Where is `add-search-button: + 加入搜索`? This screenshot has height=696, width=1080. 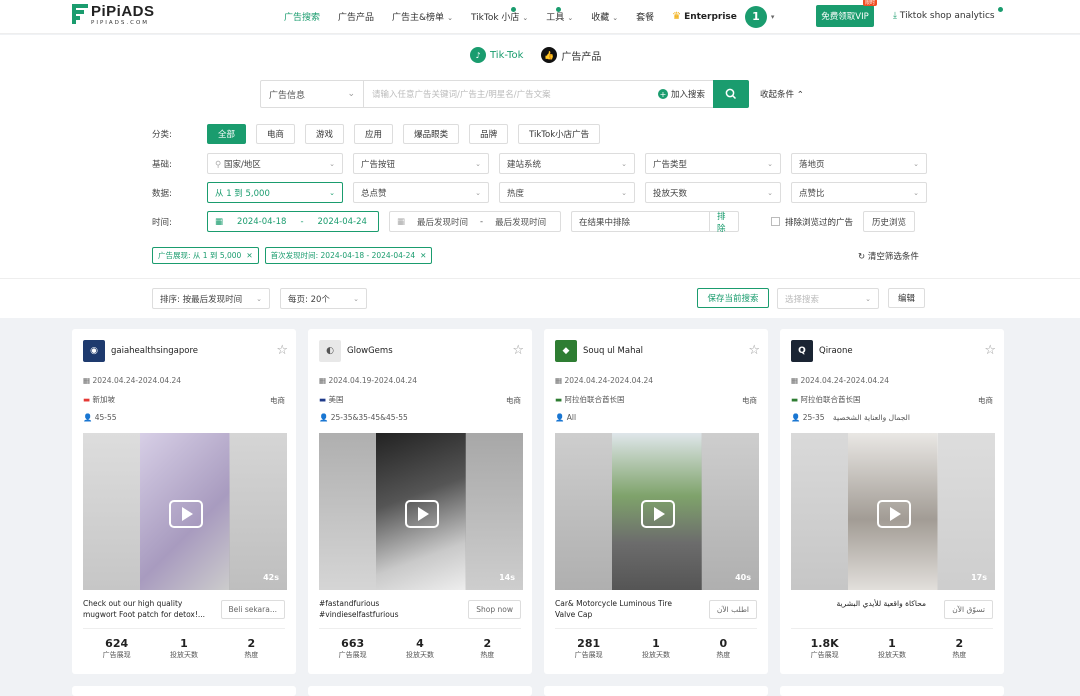
add-search-button: + 加入搜索 is located at coordinates (681, 94).